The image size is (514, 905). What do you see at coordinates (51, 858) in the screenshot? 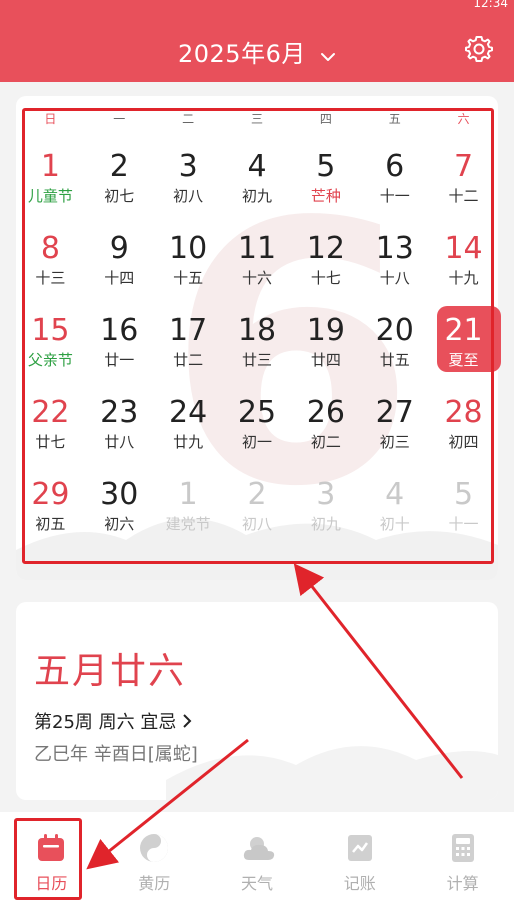
I see `tab-calendar: 日历` at bounding box center [51, 858].